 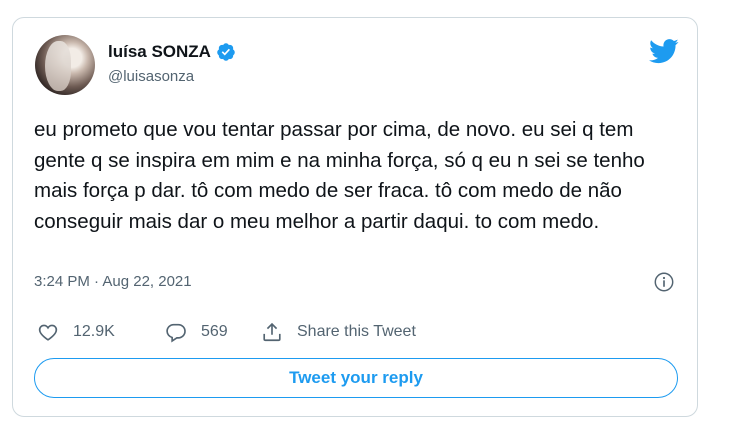 What do you see at coordinates (664, 51) in the screenshot?
I see `twitter-bird-icon` at bounding box center [664, 51].